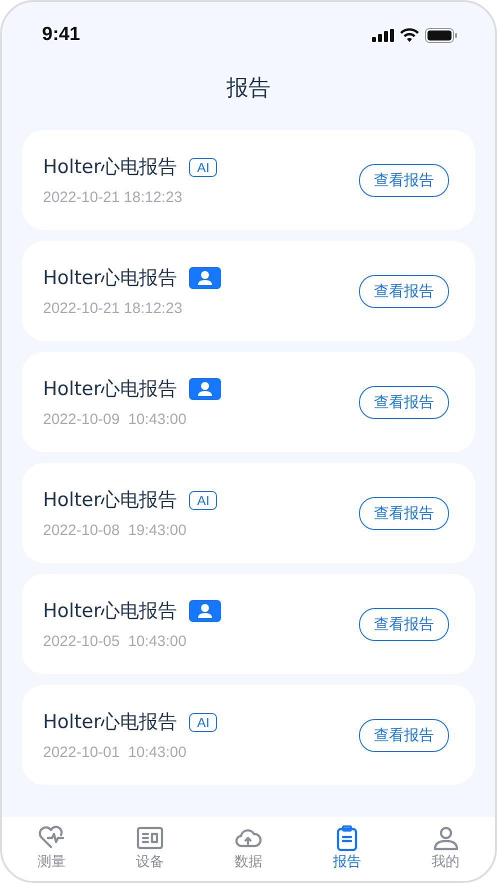  Describe the element at coordinates (115, 419) in the screenshot. I see `report-date: 2022-10-09 10:43:00` at that location.